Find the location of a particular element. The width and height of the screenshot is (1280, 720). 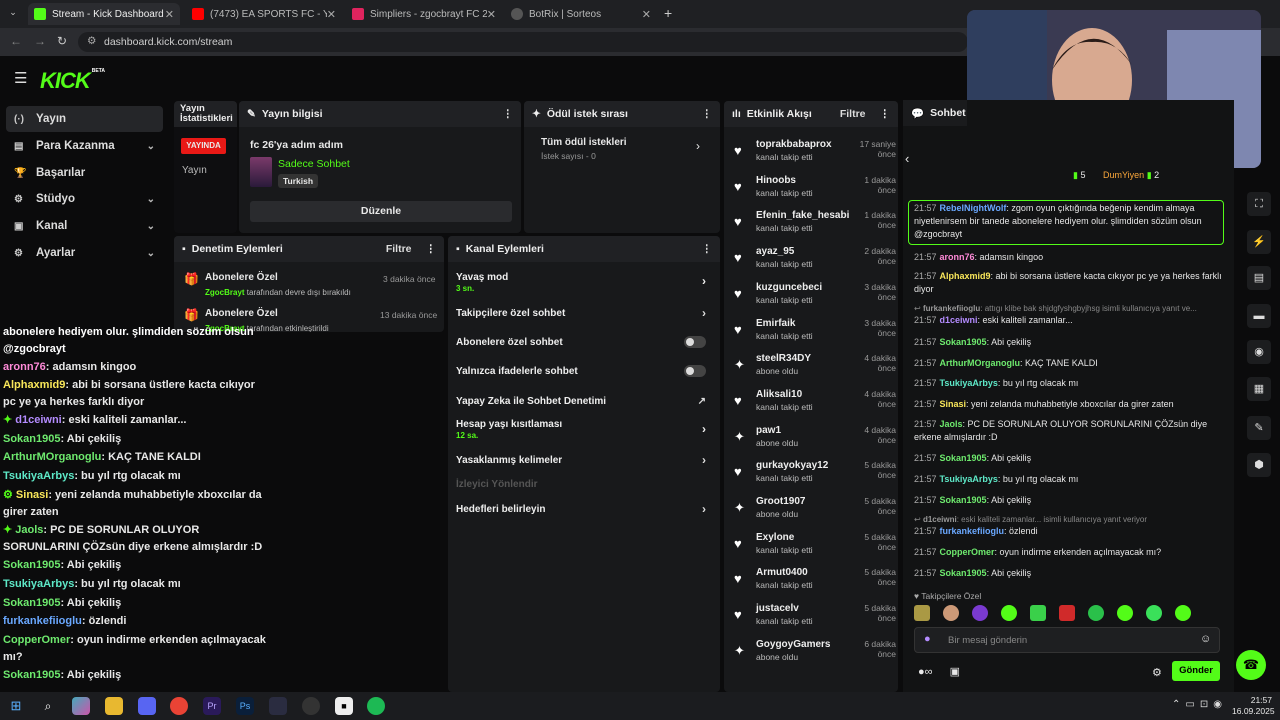

activity-item: ♥ justacelv kanalı takip etti 5 dakika önce is located at coordinates (811, 617).